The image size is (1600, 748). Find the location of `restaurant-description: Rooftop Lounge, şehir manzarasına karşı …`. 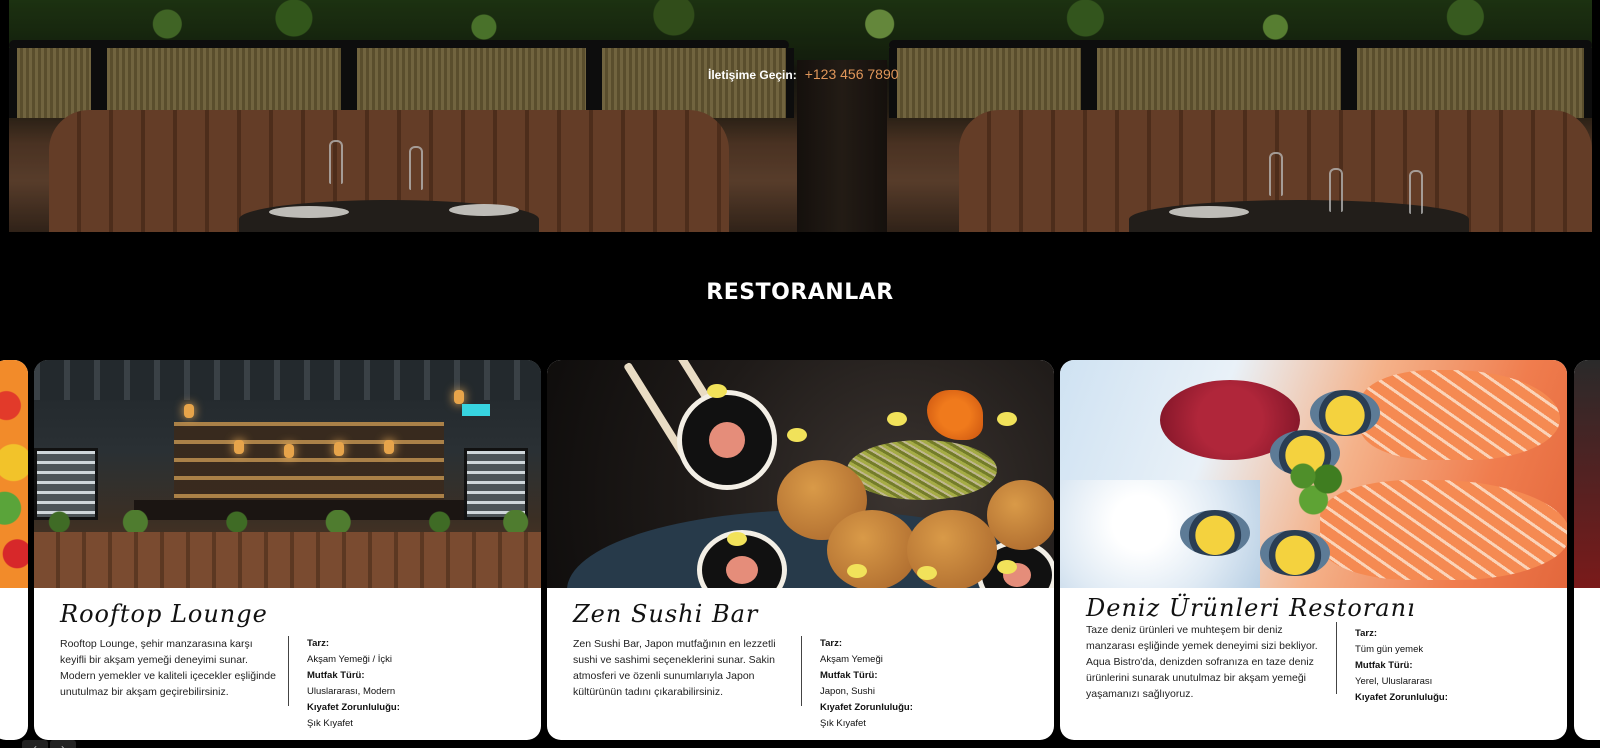

restaurant-description: Rooftop Lounge, şehir manzarasına karşı … is located at coordinates (168, 668).